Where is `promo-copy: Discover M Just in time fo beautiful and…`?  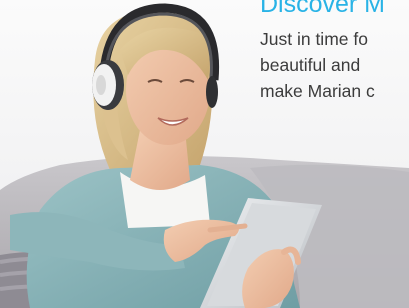
promo-copy: Discover M Just in time fo beautiful and… is located at coordinates (334, 52).